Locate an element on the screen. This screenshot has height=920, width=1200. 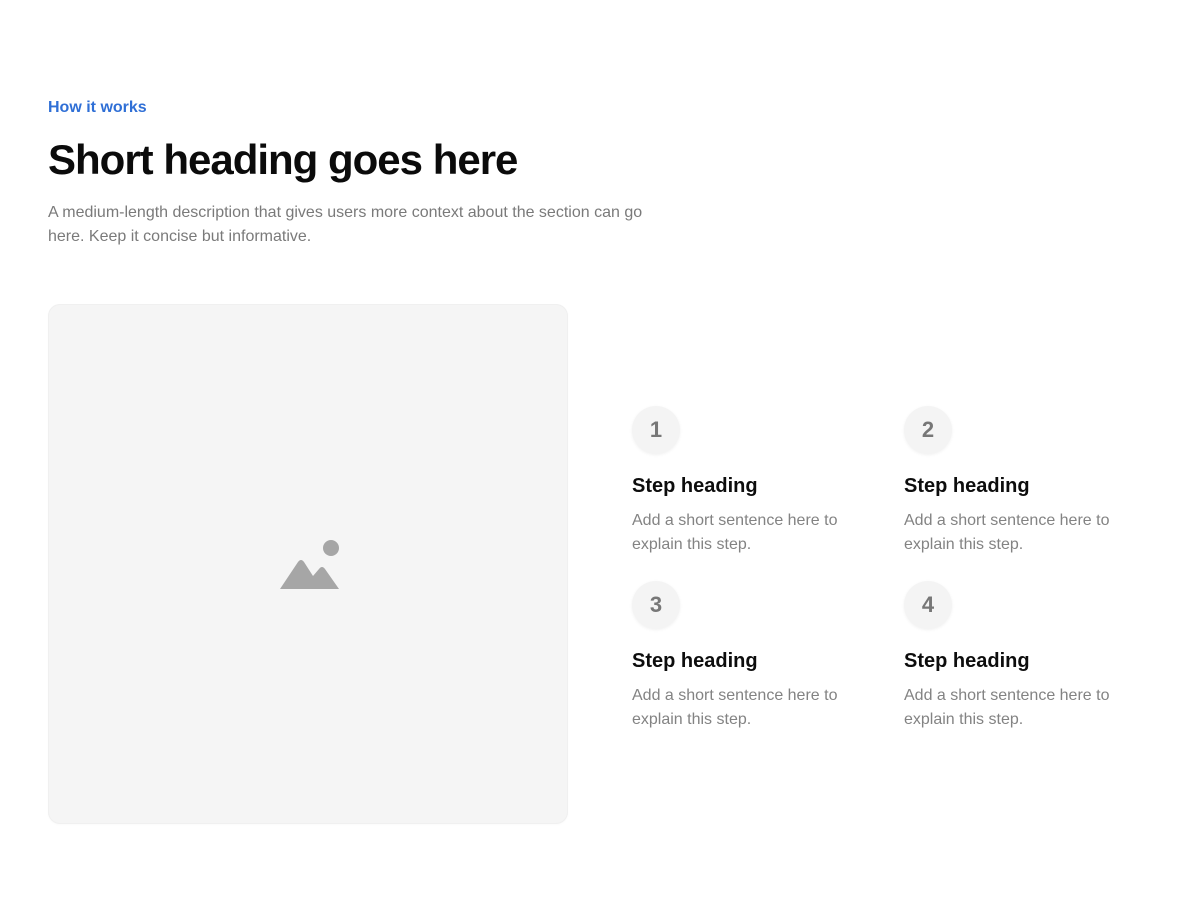
step-number-badge: 1 is located at coordinates (656, 430).